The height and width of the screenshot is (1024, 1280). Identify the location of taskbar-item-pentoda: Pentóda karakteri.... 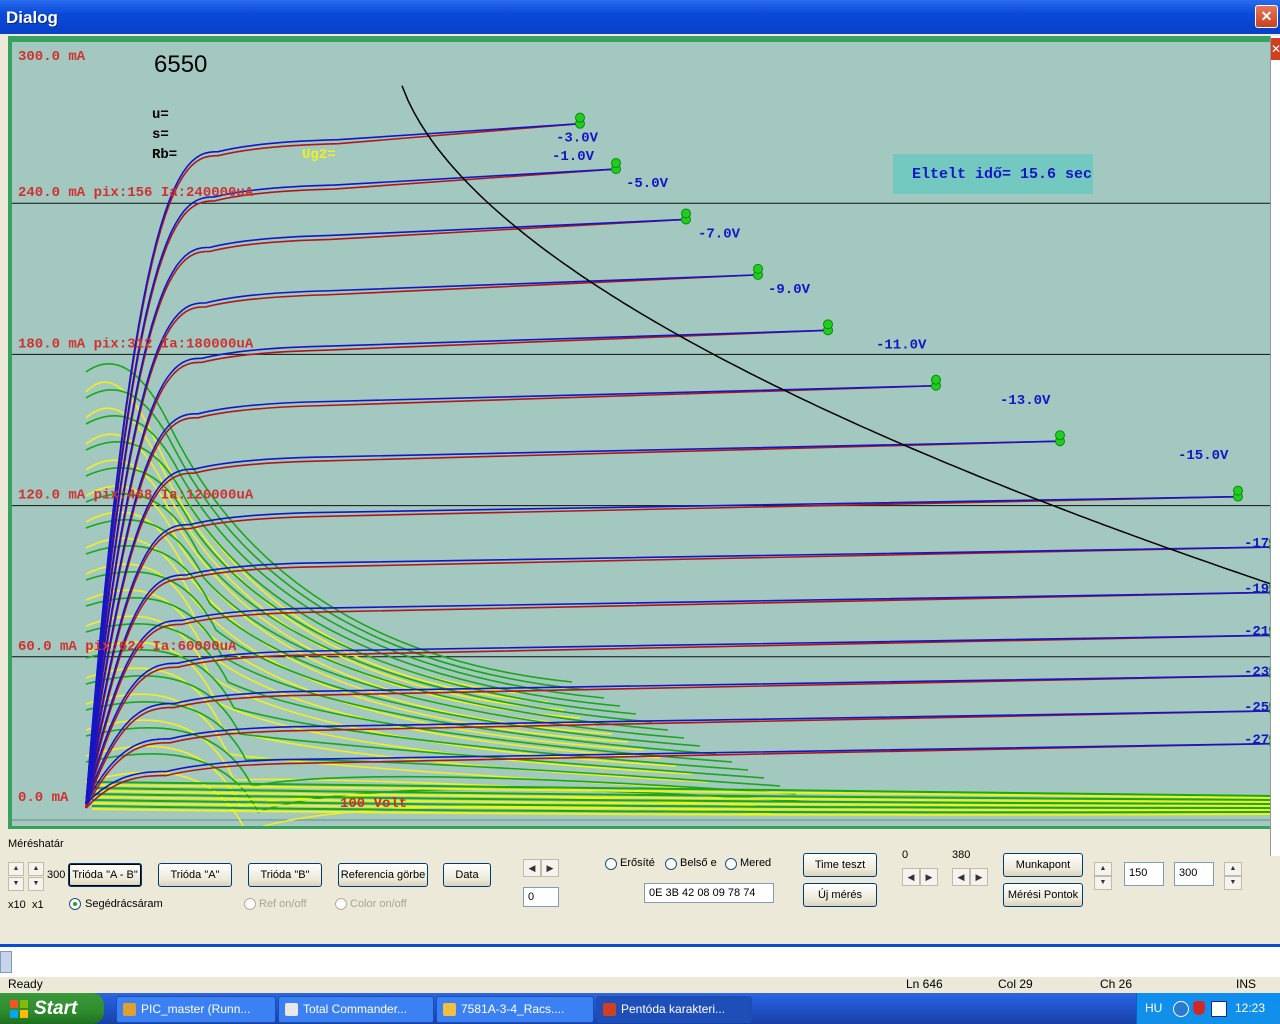
(674, 1009).